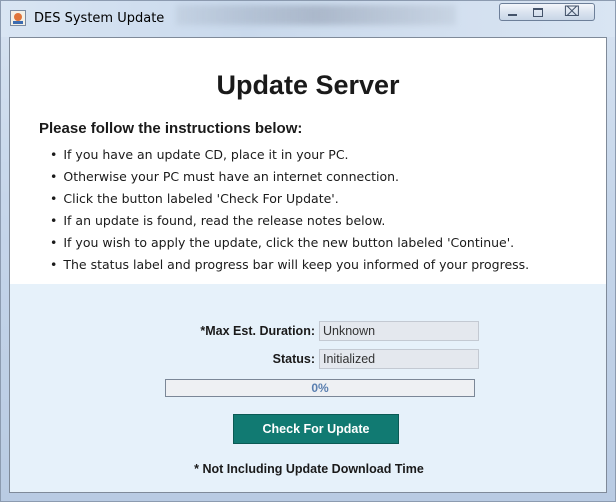 Image resolution: width=616 pixels, height=502 pixels. I want to click on title-bar: DES System Update ⌧, so click(308, 19).